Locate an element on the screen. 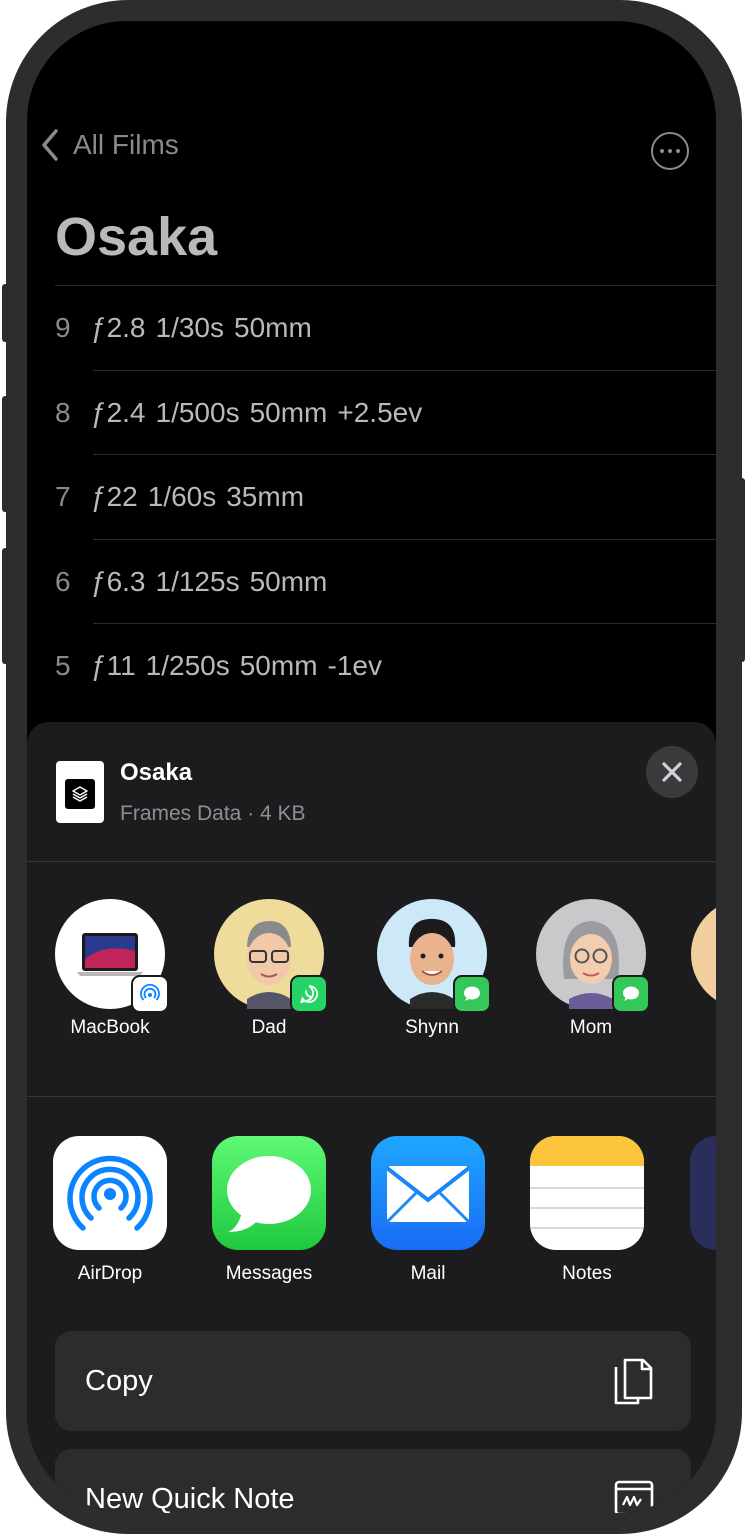 The height and width of the screenshot is (1536, 755). contact-dad: Dad is located at coordinates (269, 969).